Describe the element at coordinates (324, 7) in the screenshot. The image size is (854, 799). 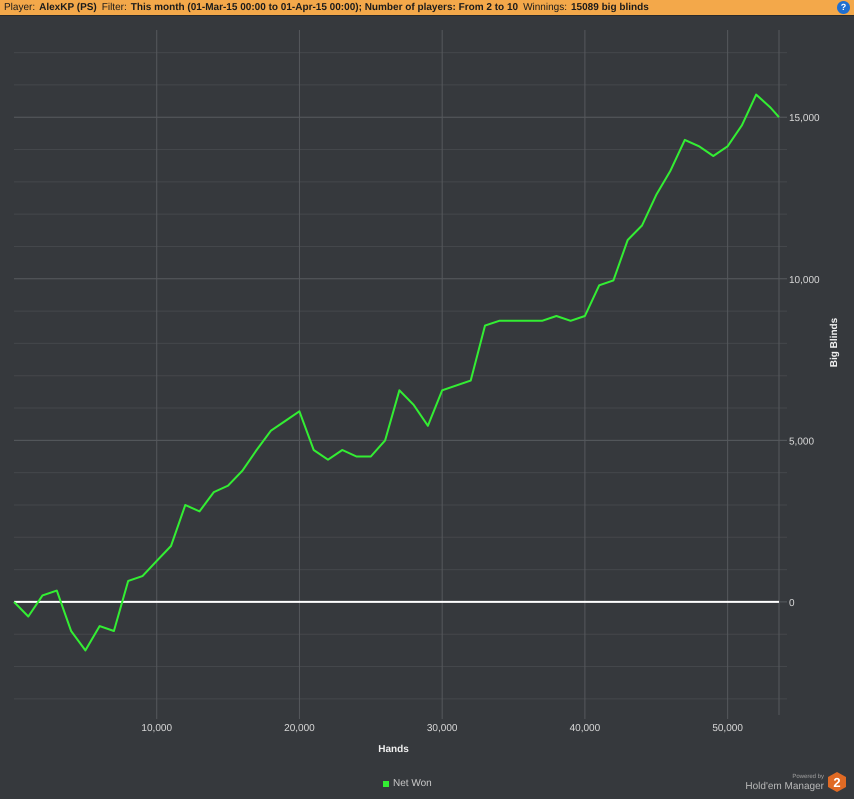
I see `field-value: This month (01-Mar-15 00:00 to 01-Apr-15 00:00); Number of players: From 2 to 10` at that location.